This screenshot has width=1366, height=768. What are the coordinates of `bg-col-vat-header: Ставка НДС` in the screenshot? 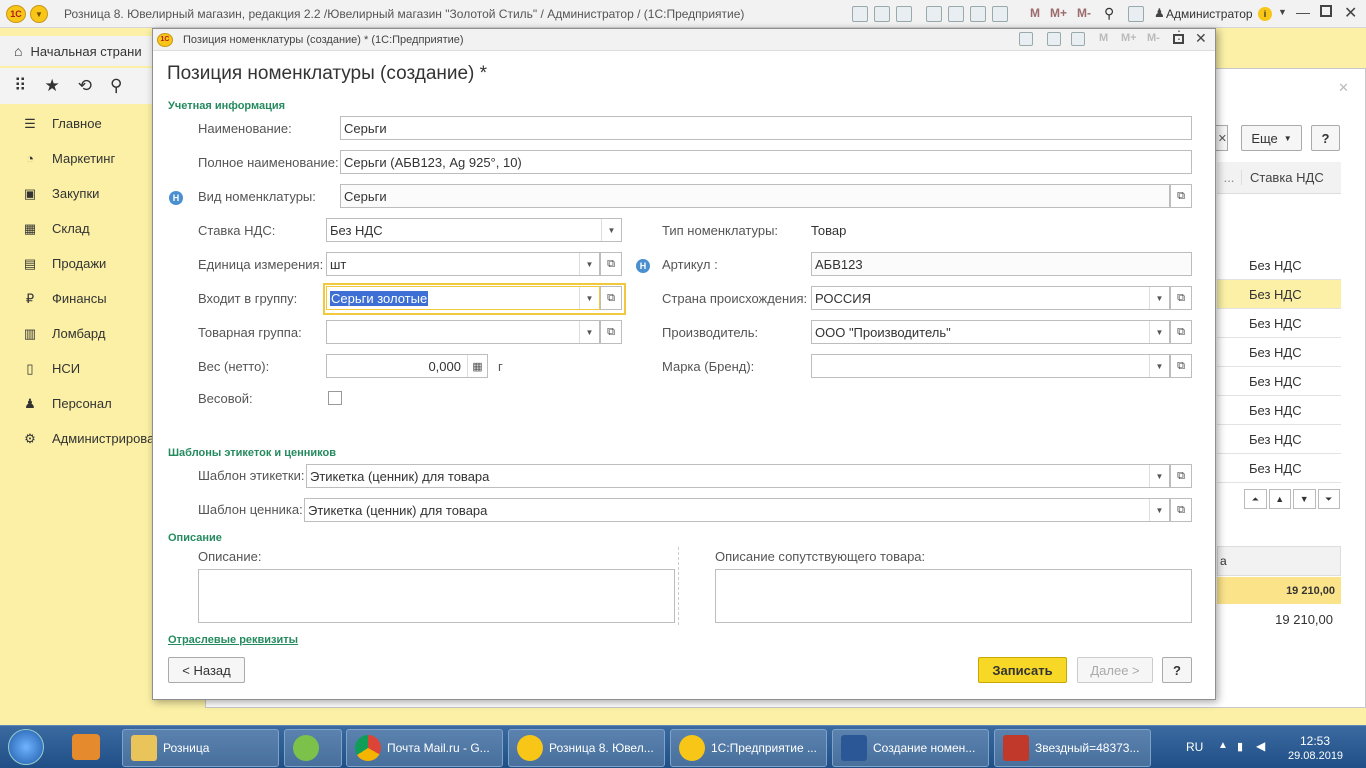 It's located at (1282, 177).